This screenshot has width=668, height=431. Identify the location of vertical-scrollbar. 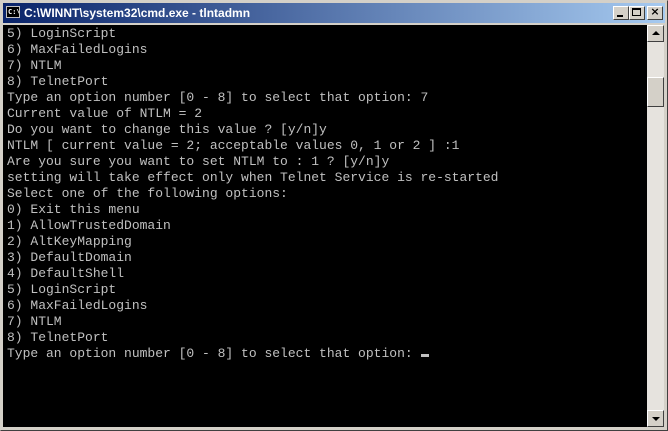
(655, 226).